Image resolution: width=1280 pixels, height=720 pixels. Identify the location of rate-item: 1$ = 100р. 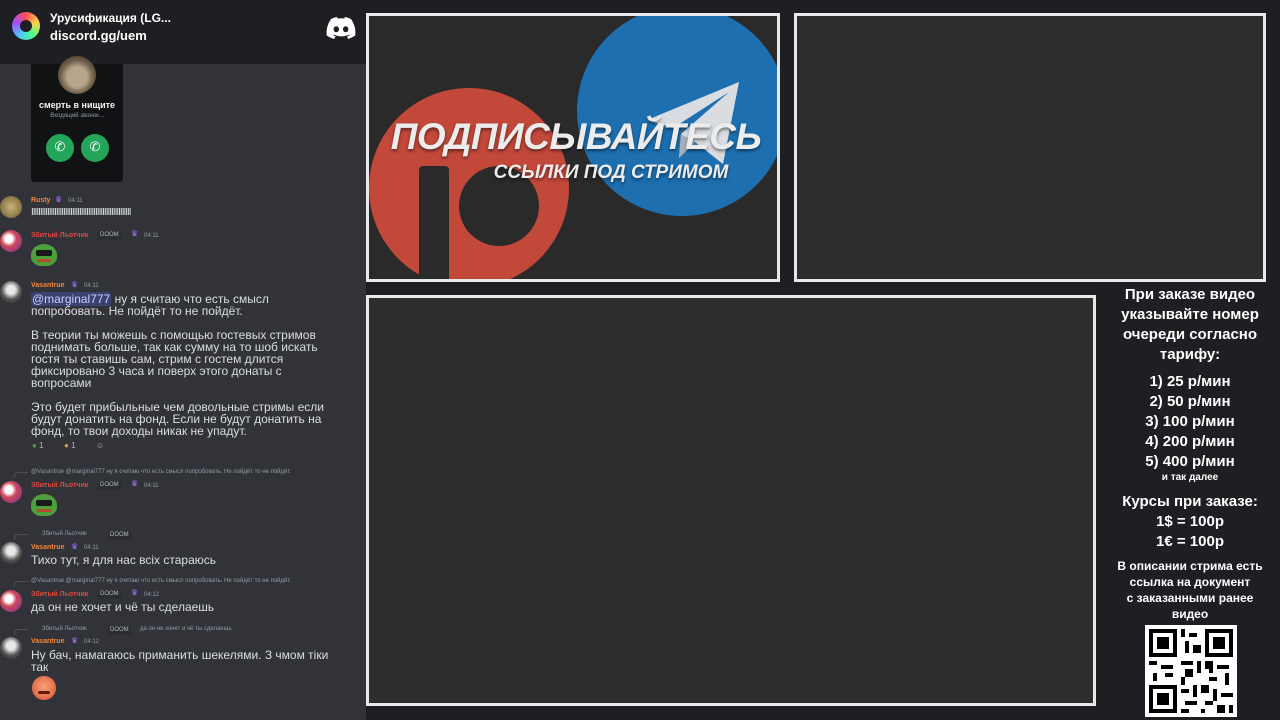
(1190, 521).